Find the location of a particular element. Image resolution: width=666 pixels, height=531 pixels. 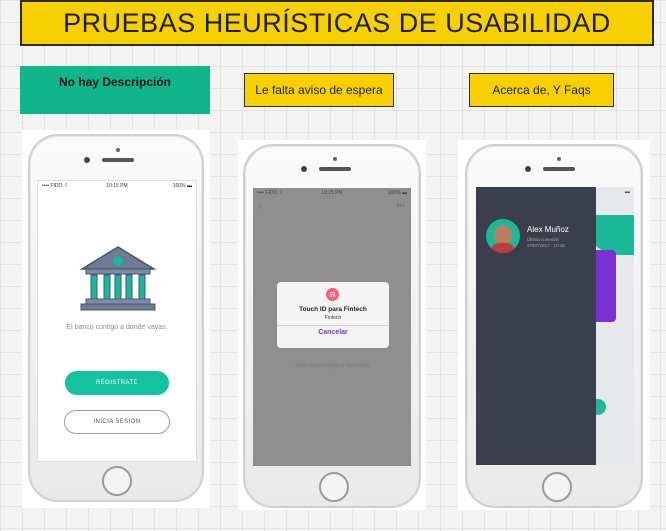

label-no-description: No hay Descripción is located at coordinates (115, 90).